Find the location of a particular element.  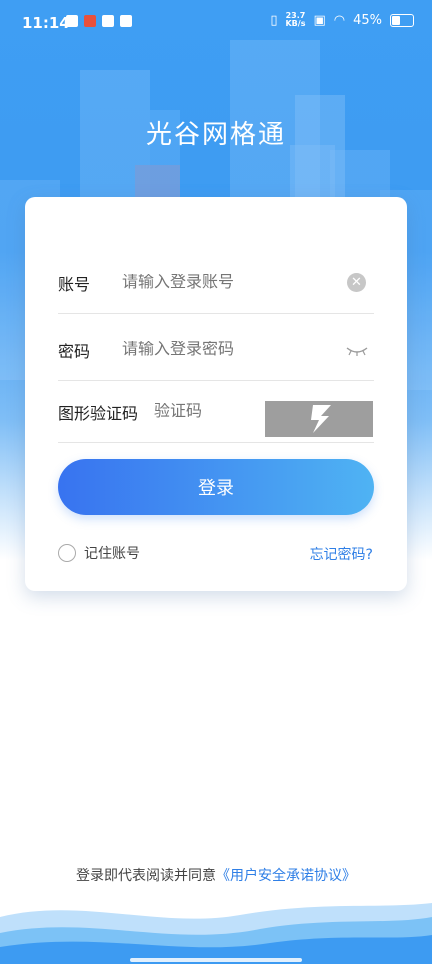

account-input is located at coordinates (232, 283).